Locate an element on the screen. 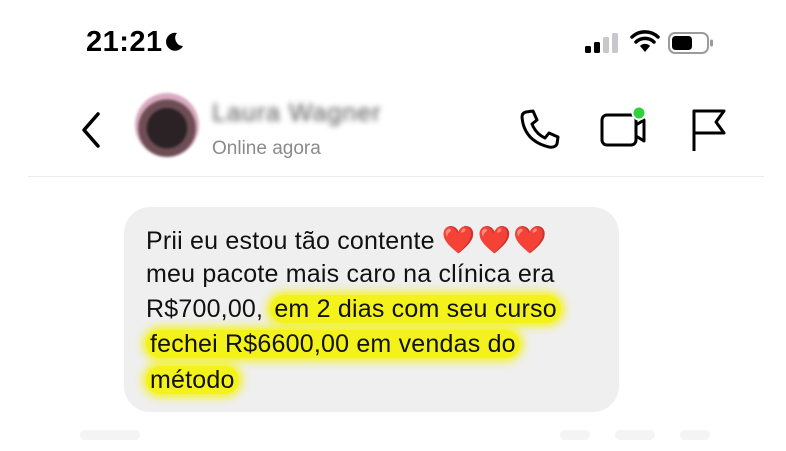 This screenshot has height=451, width=786. message-line-3: R$700,00, em 2 dias com seu curso is located at coordinates (353, 309).